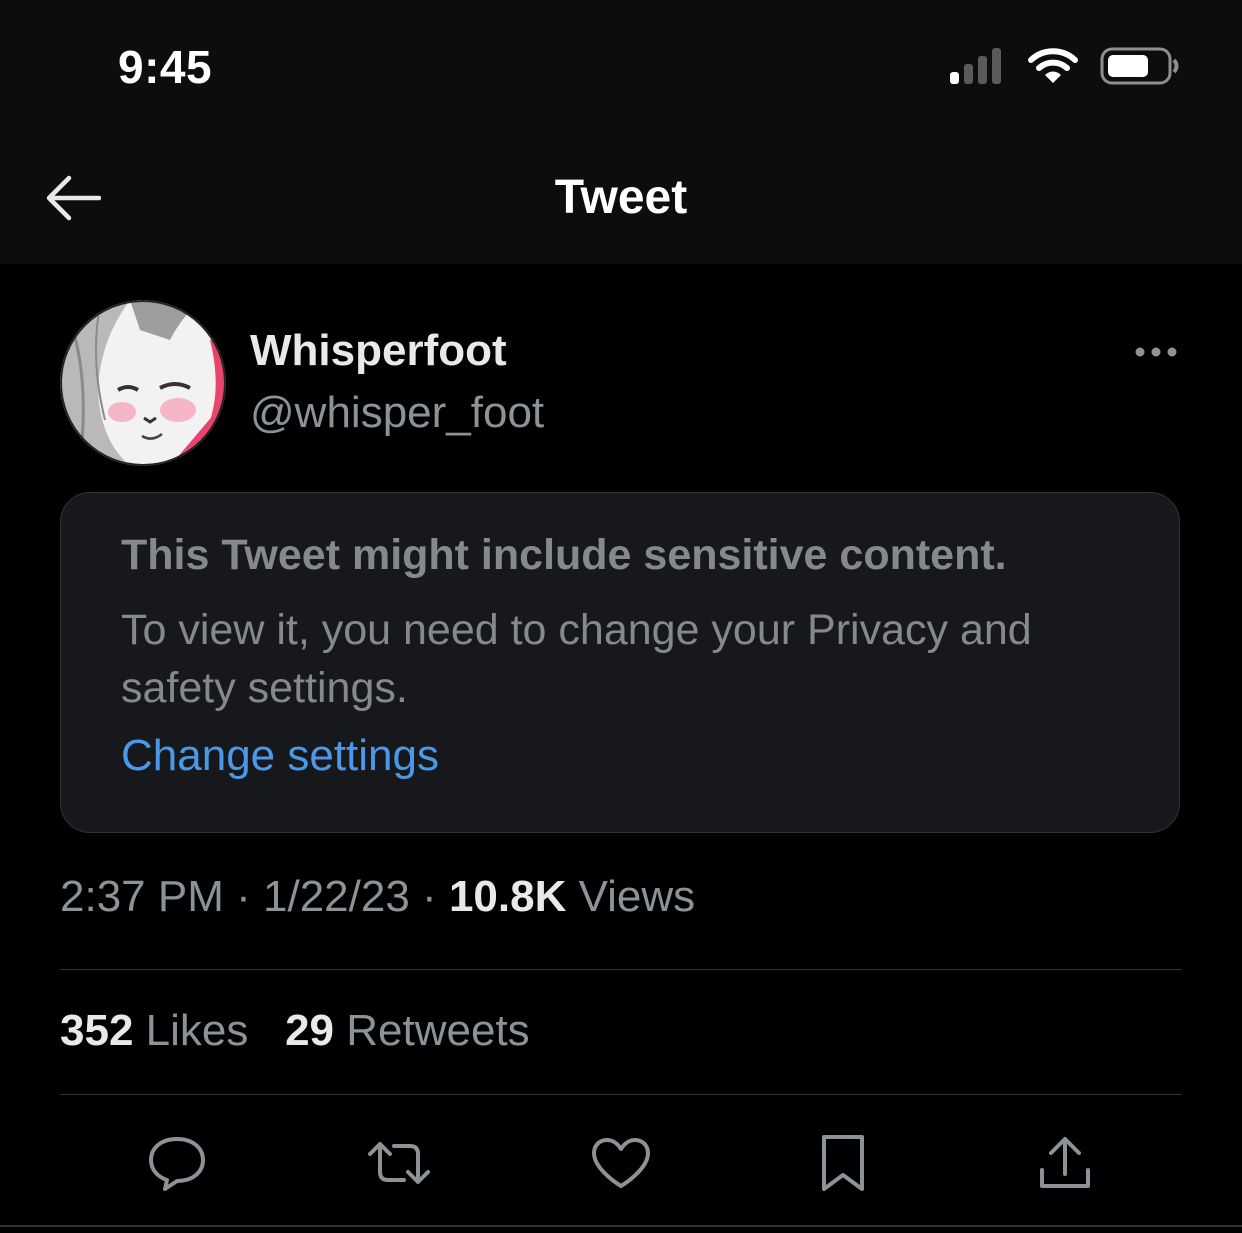  I want to click on retweet-button, so click(399, 1163).